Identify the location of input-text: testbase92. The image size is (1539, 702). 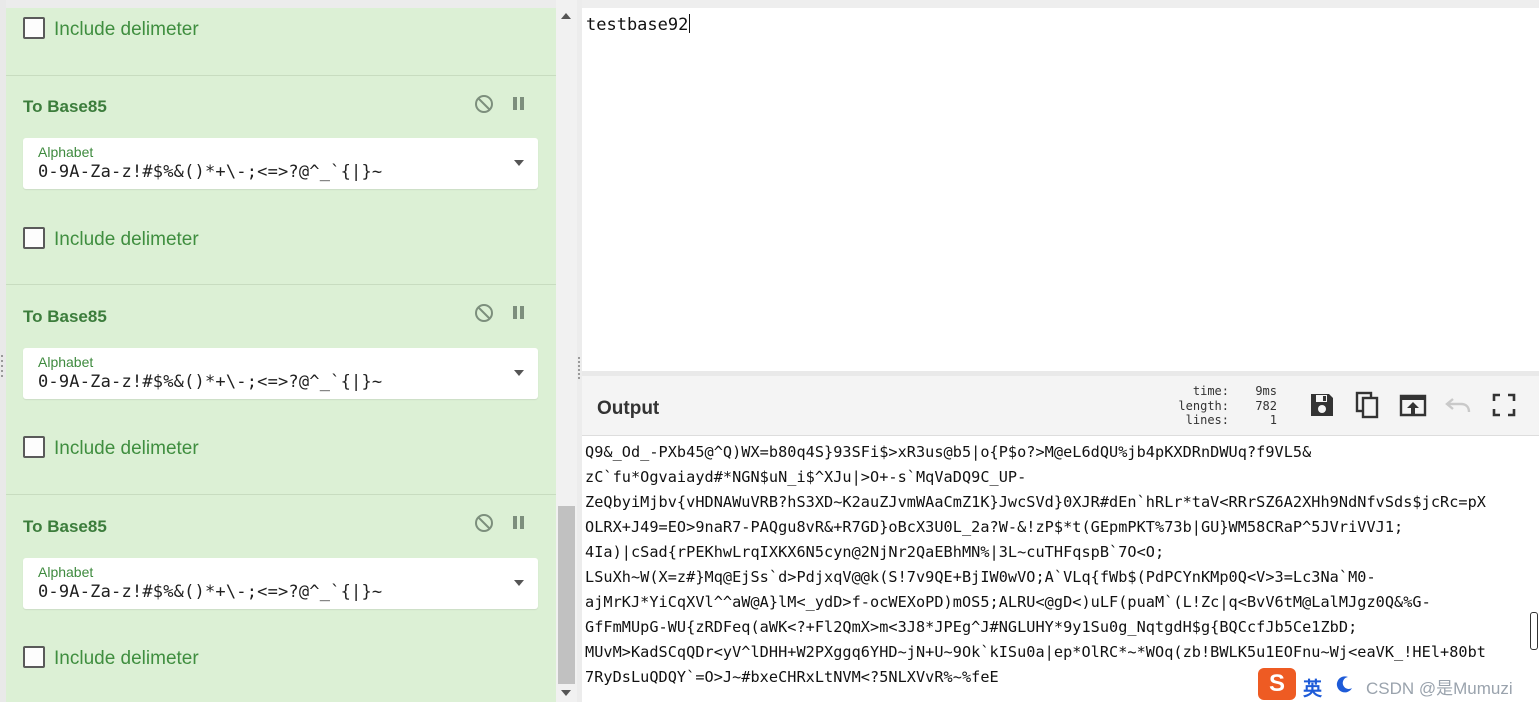
(637, 25).